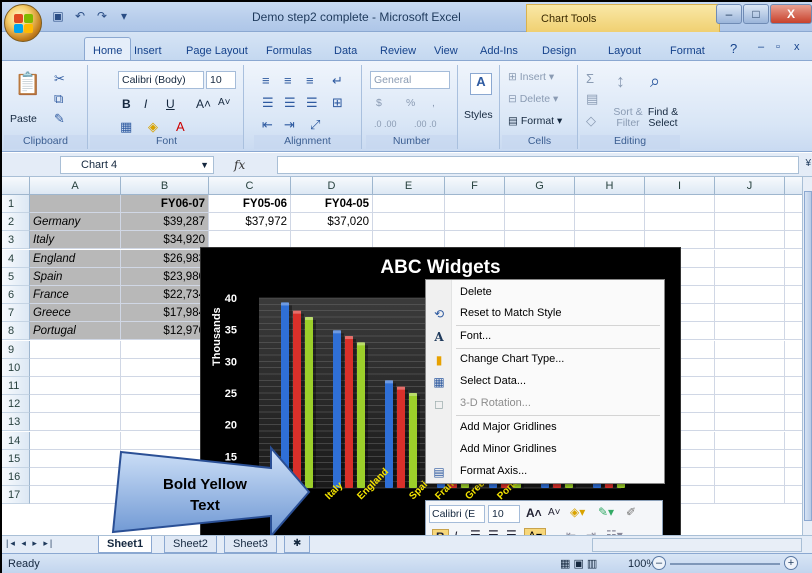 This screenshot has height=573, width=812. Describe the element at coordinates (239, 165) in the screenshot. I see `insert-function-icon: fx` at that location.